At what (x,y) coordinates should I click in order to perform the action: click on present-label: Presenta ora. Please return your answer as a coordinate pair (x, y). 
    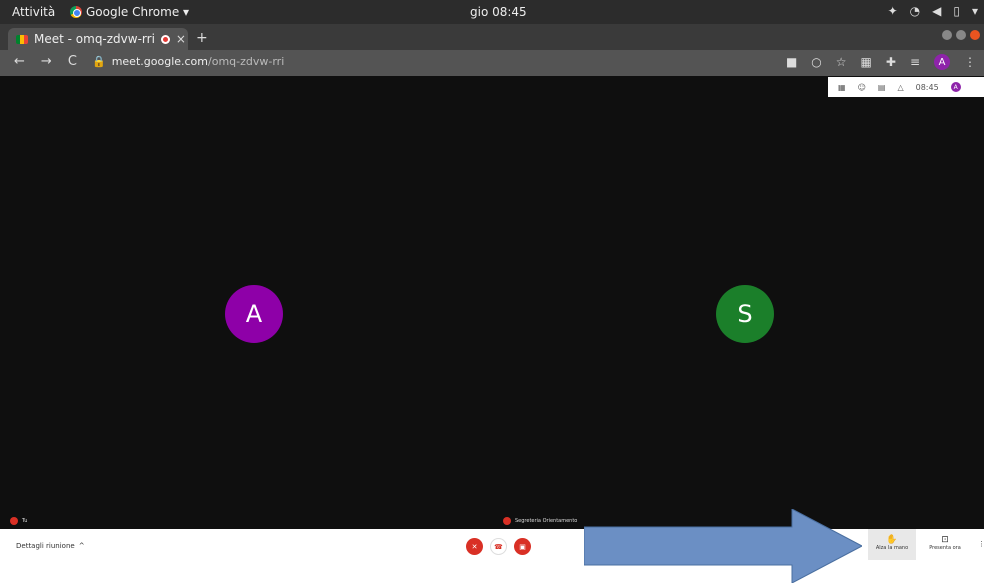
    Looking at the image, I should click on (945, 548).